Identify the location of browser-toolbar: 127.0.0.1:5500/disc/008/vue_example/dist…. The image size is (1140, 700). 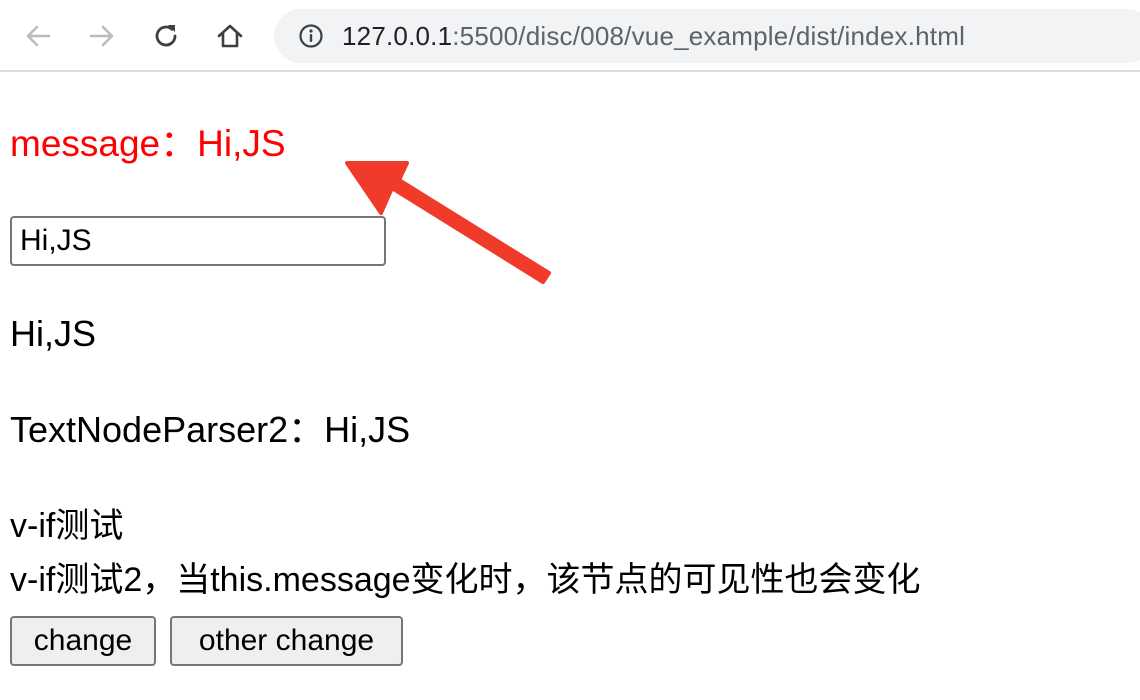
(570, 36).